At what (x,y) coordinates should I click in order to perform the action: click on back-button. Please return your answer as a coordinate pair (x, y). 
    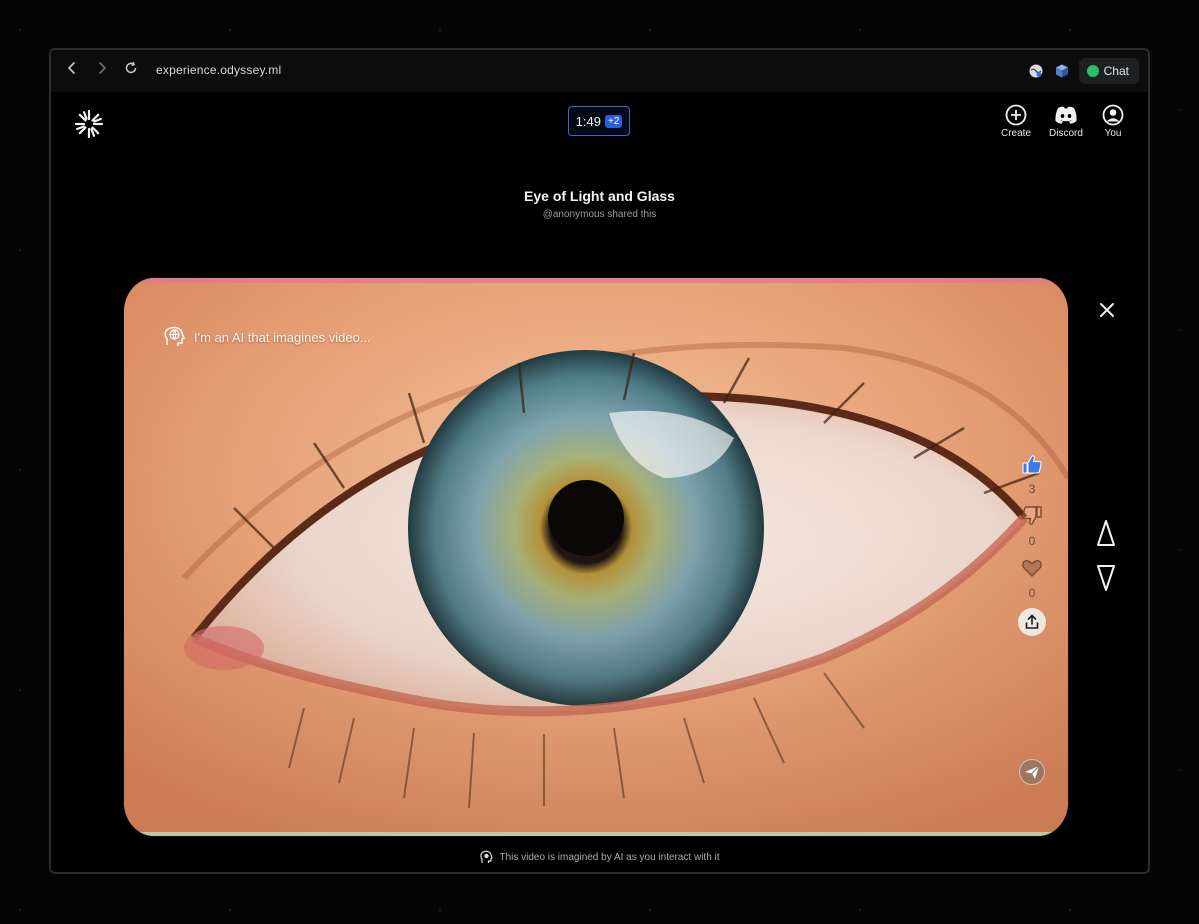
    Looking at the image, I should click on (72, 71).